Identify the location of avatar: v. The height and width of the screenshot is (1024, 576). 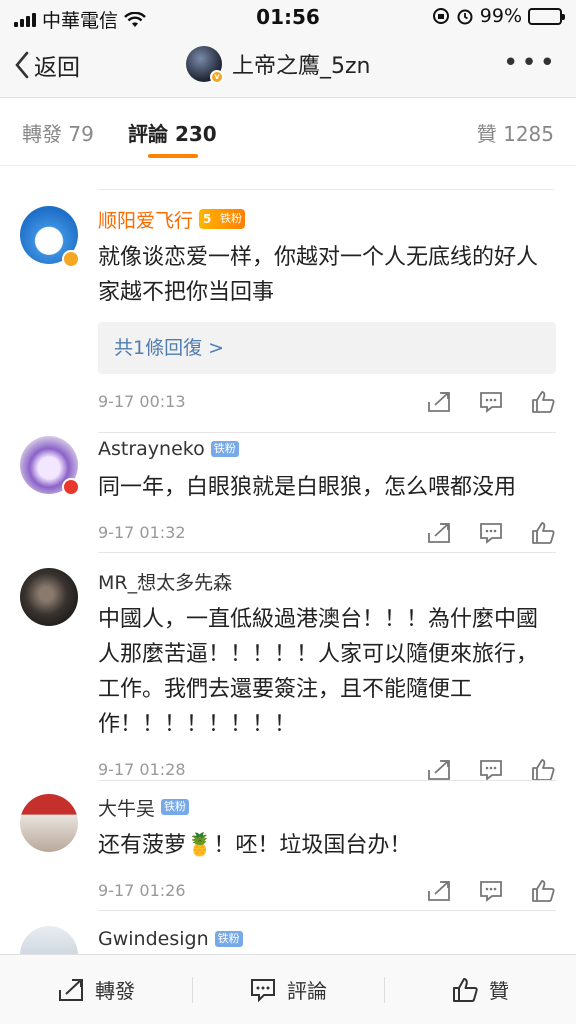
(205, 65).